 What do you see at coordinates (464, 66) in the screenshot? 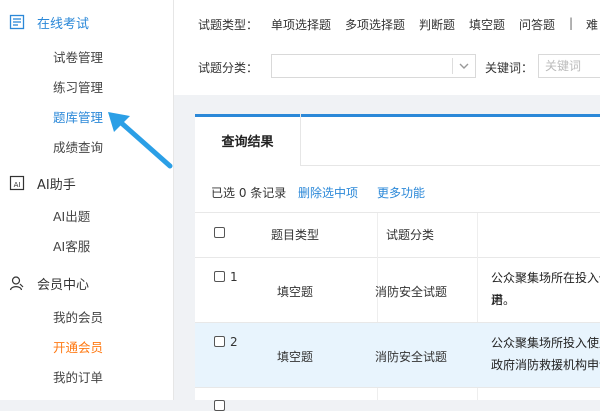
I see `chevron-down-icon` at bounding box center [464, 66].